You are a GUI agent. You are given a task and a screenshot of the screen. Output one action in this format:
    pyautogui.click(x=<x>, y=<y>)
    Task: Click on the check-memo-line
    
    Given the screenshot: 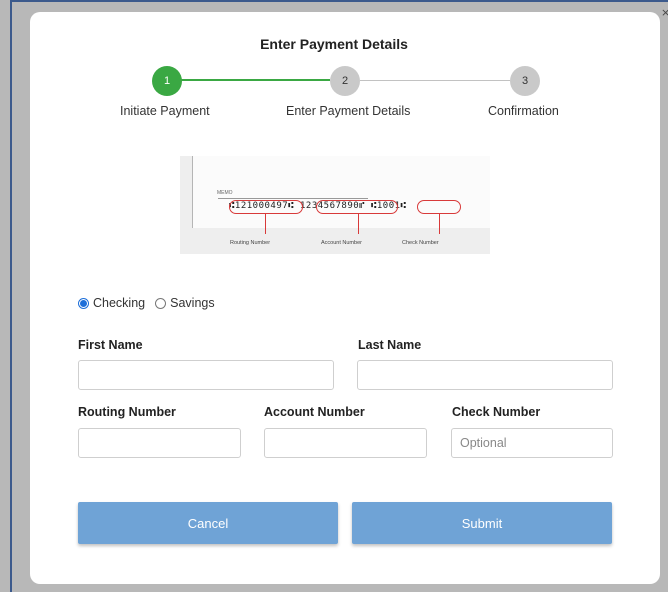 What is the action you would take?
    pyautogui.click(x=293, y=198)
    